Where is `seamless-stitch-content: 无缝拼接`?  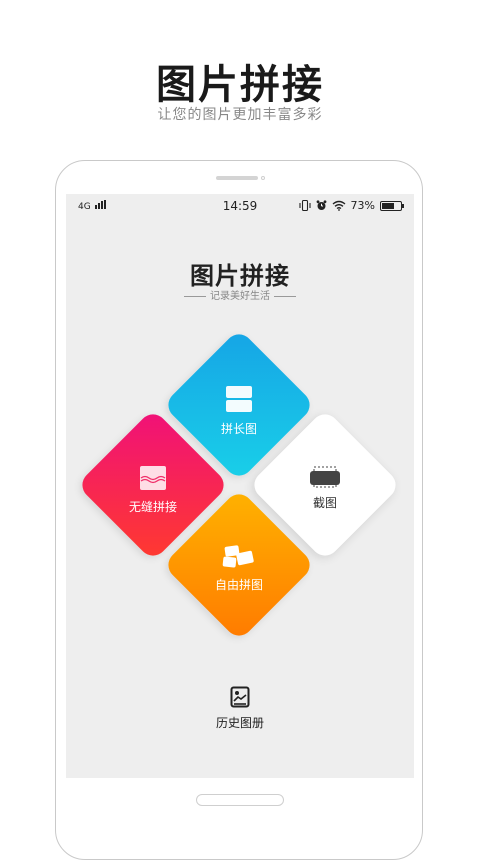 seamless-stitch-content: 无缝拼接 is located at coordinates (153, 489).